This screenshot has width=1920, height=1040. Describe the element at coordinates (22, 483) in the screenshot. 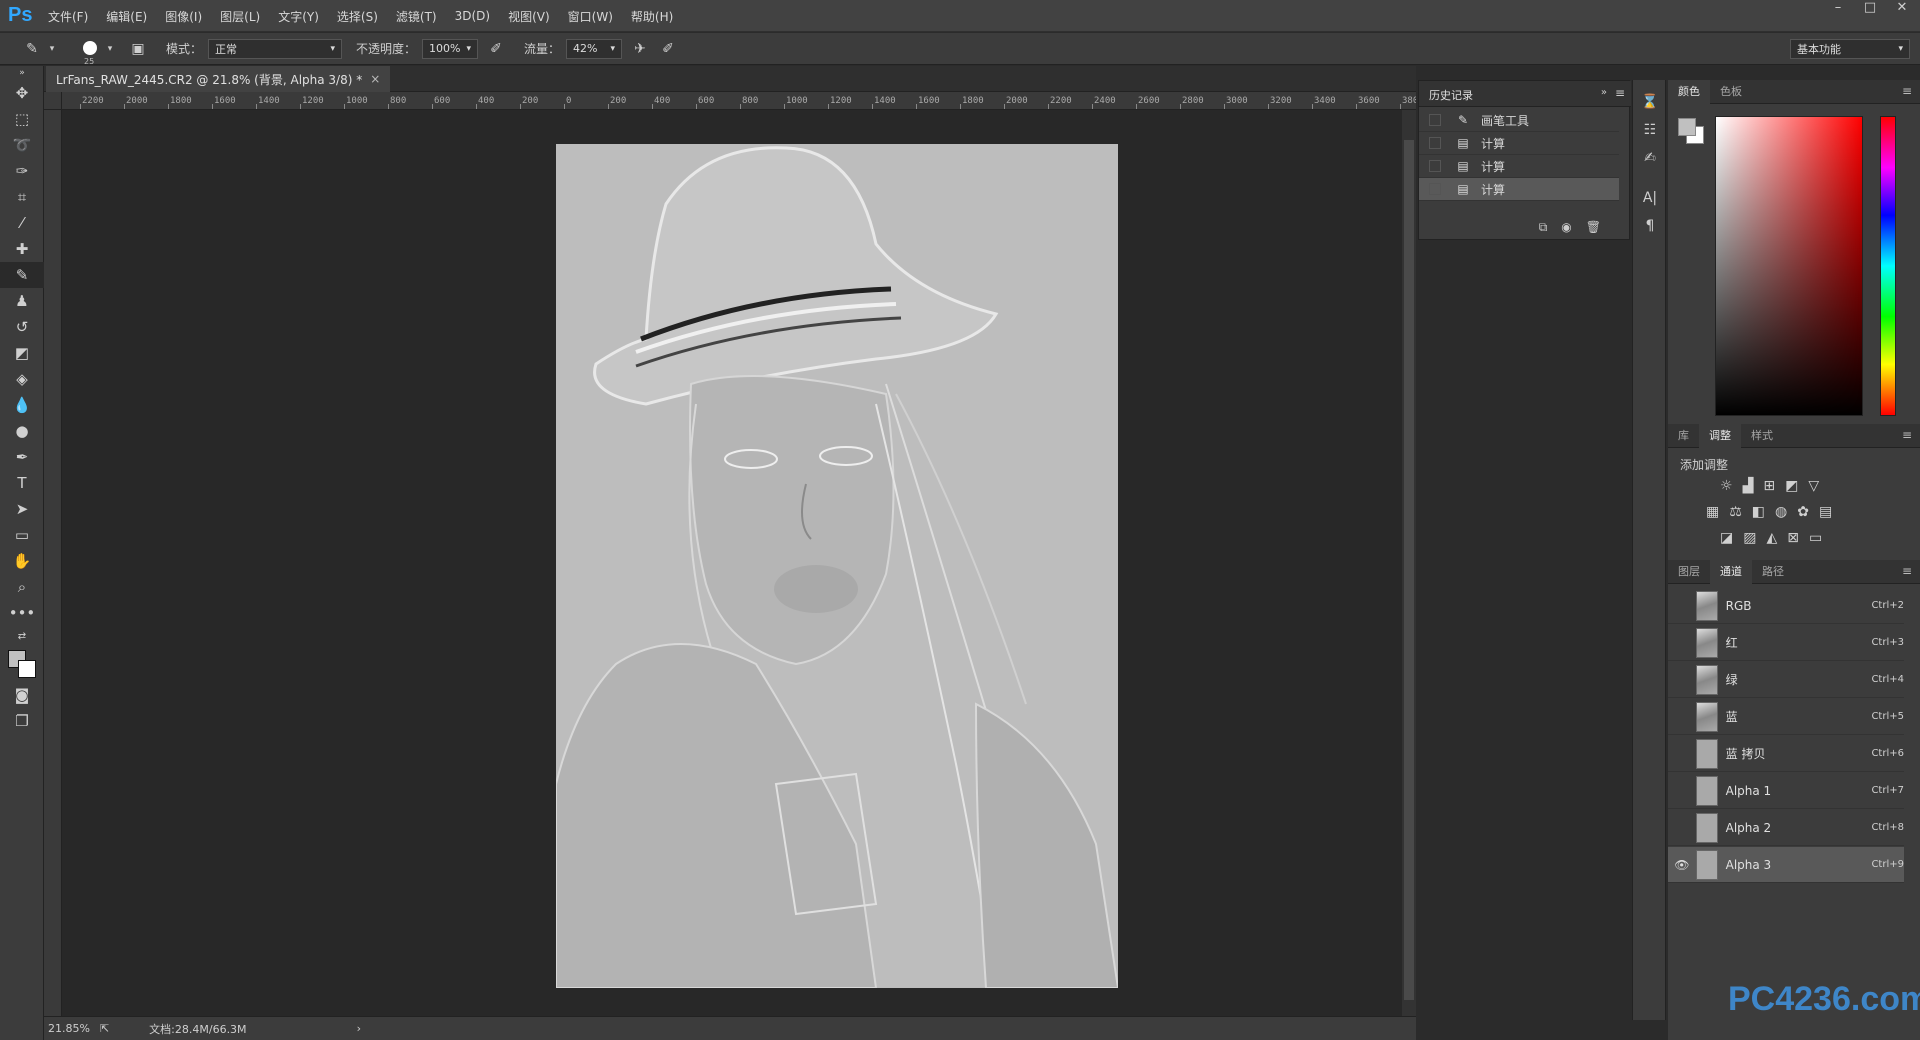

I see `type-tool-icon: T` at that location.